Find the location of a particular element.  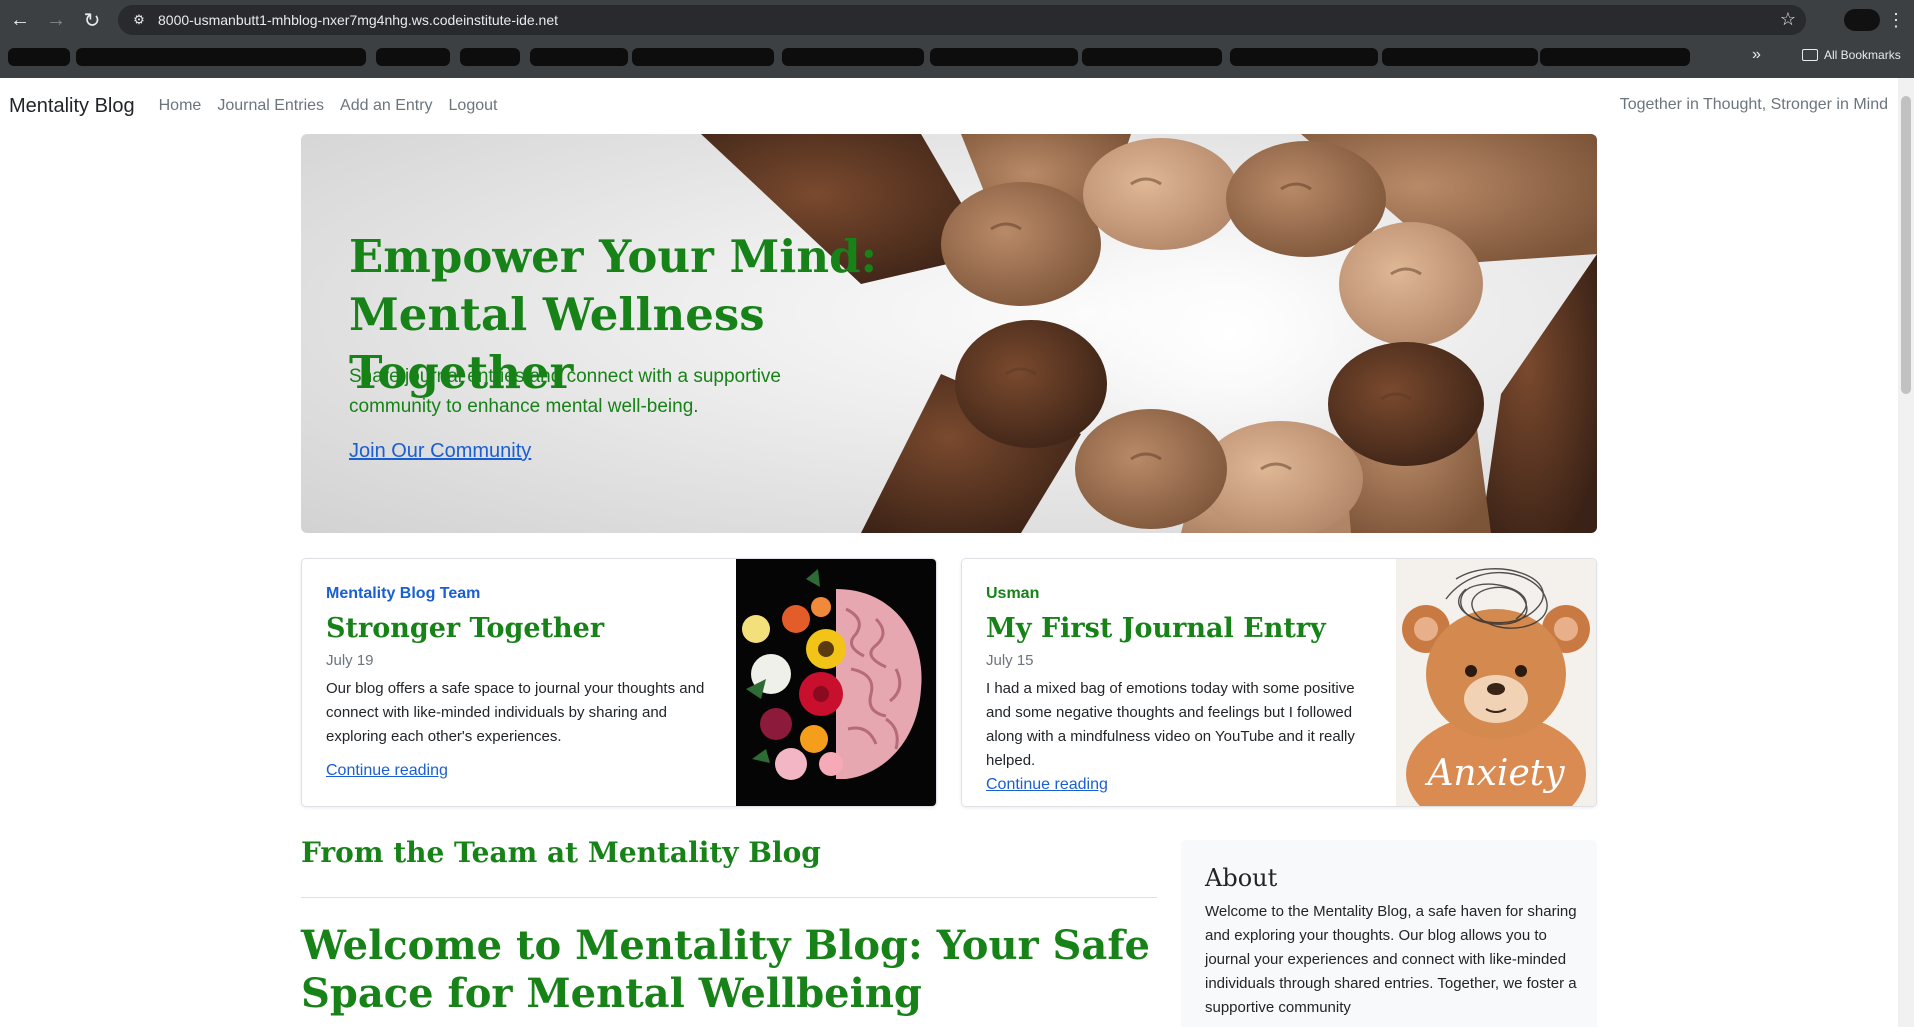

card-title: My First Journal Entry is located at coordinates (1156, 628).